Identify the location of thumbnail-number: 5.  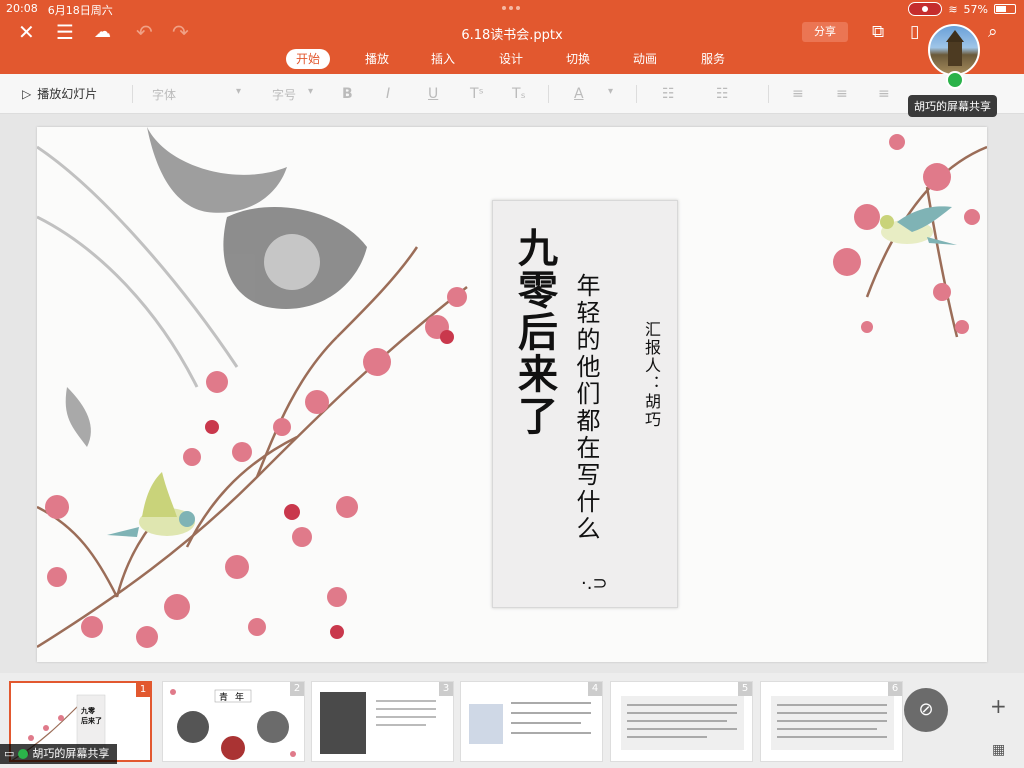
(745, 689).